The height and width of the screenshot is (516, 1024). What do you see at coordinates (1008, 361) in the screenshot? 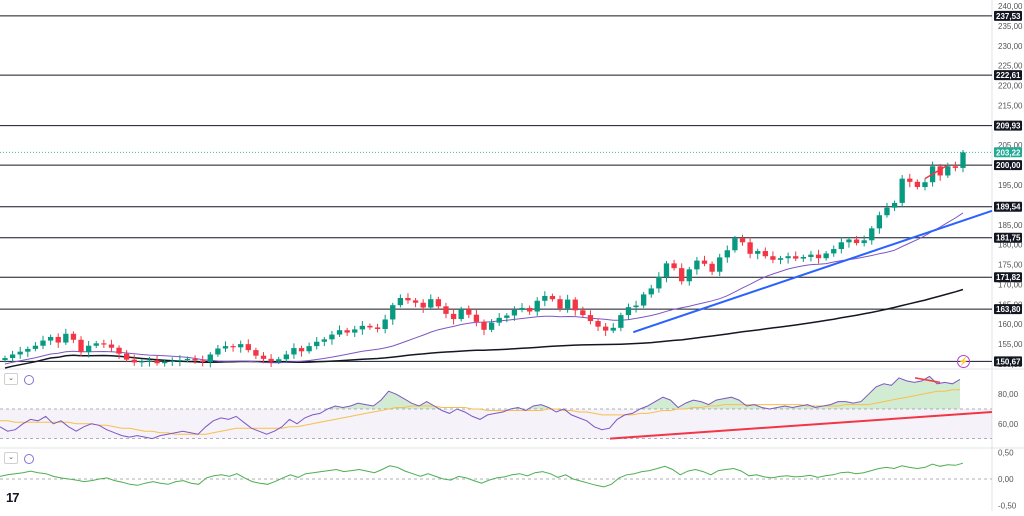
I see `level-tag-label: 150,67` at bounding box center [1008, 361].